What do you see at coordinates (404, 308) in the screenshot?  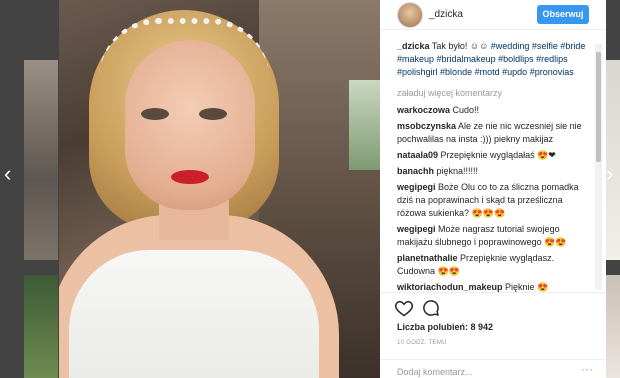 I see `heart-icon` at bounding box center [404, 308].